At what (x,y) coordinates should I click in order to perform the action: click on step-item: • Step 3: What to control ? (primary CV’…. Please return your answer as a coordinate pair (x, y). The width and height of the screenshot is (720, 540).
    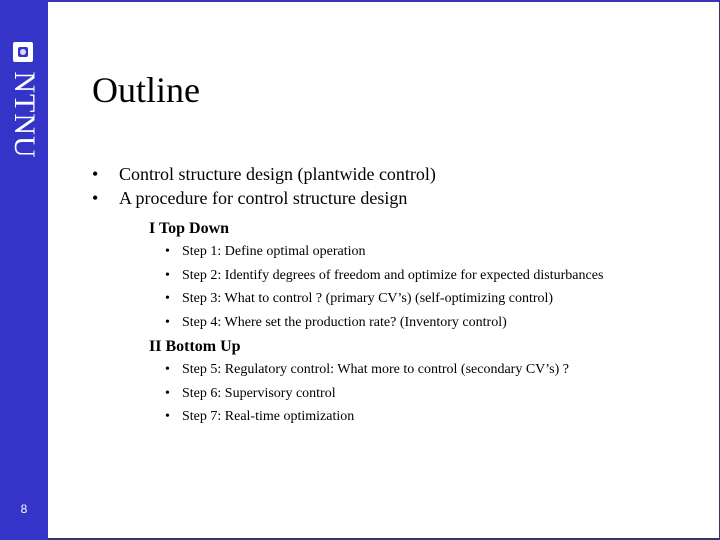
    Looking at the image, I should click on (384, 299).